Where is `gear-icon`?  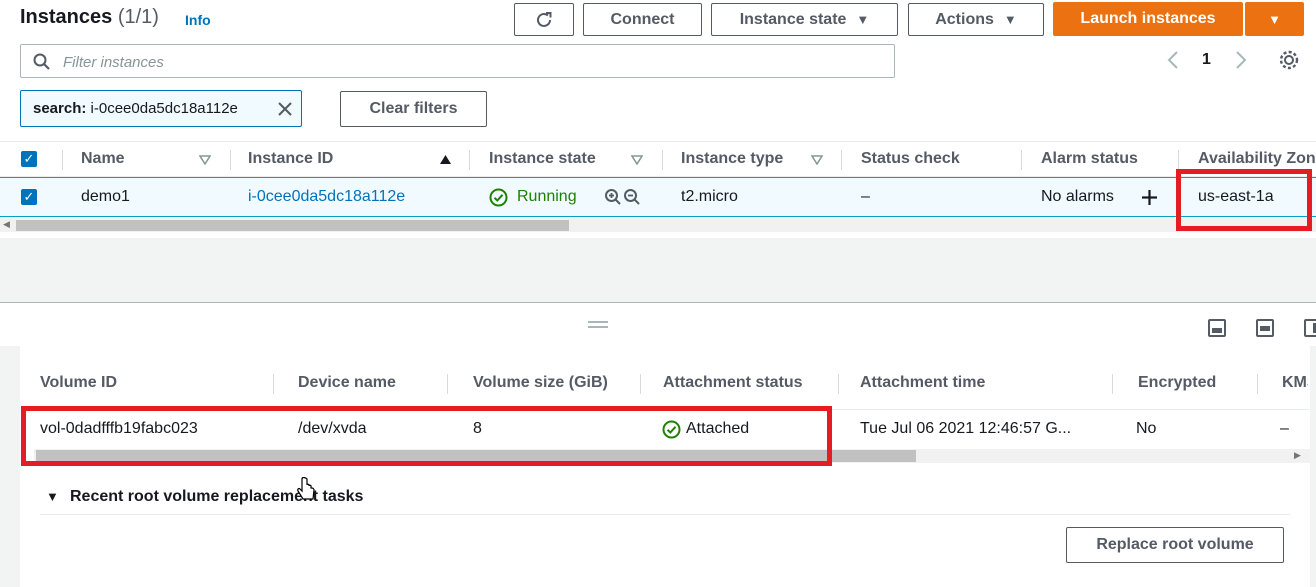
gear-icon is located at coordinates (1289, 60).